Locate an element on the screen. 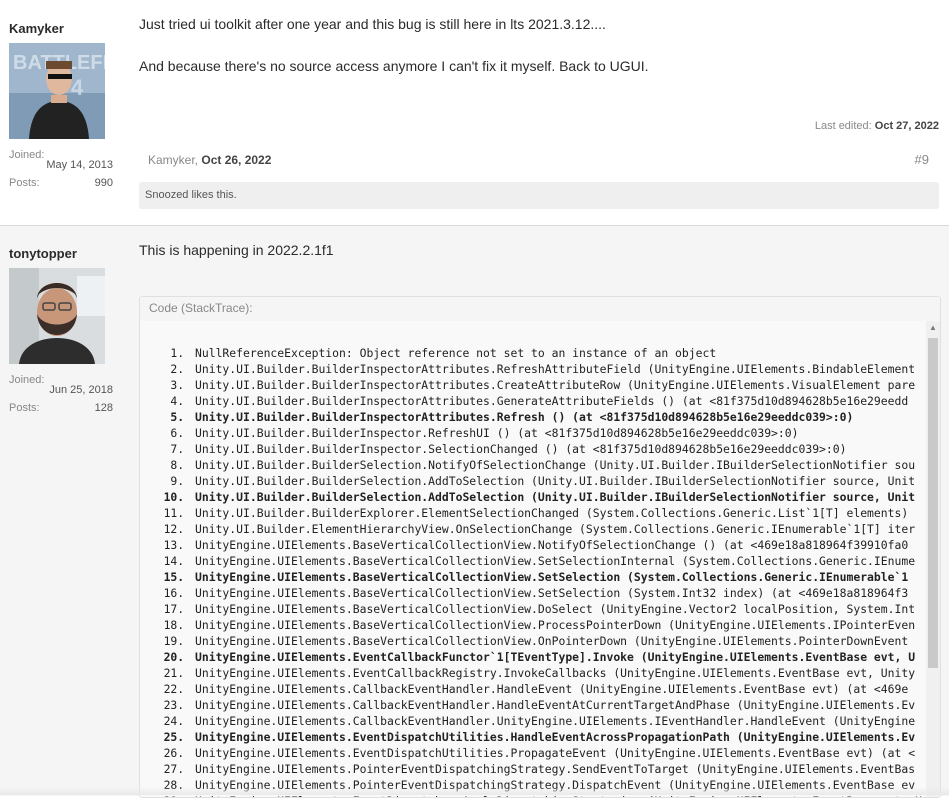 Image resolution: width=949 pixels, height=798 pixels. svg-text: 4 is located at coordinates (77, 87).